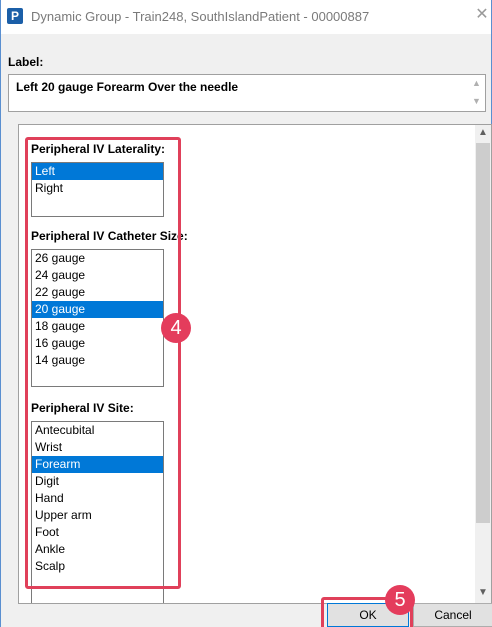  What do you see at coordinates (483, 333) in the screenshot?
I see `scrollbar-thumb` at bounding box center [483, 333].